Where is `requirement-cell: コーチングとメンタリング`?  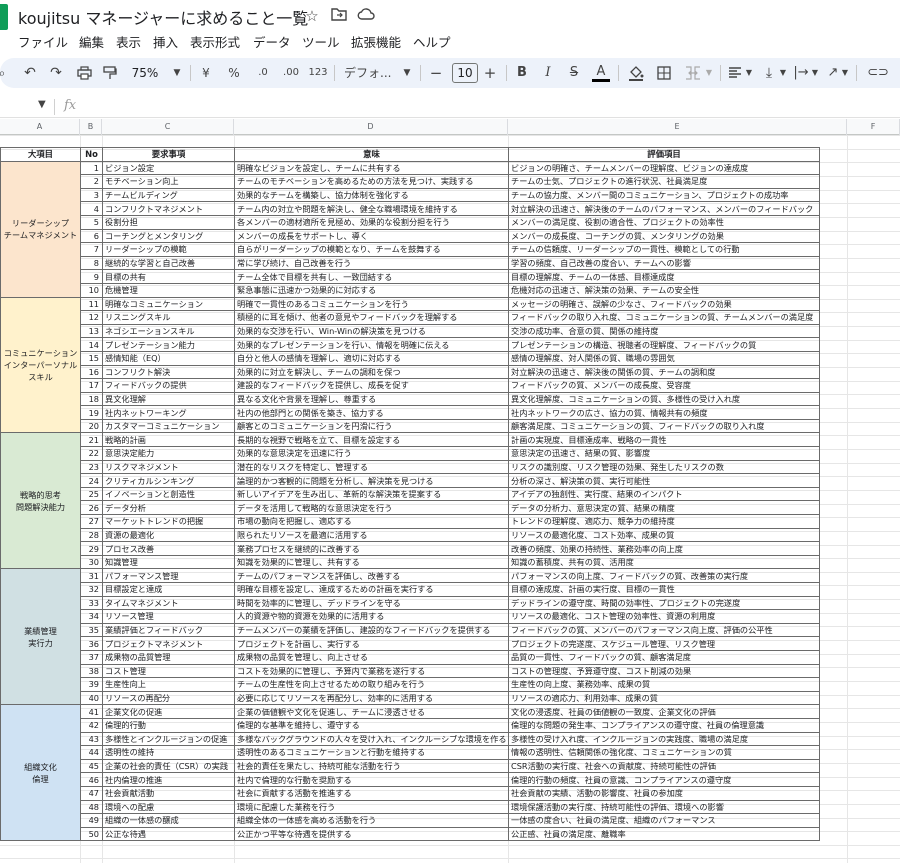 requirement-cell: コーチングとメンタリング is located at coordinates (168, 236).